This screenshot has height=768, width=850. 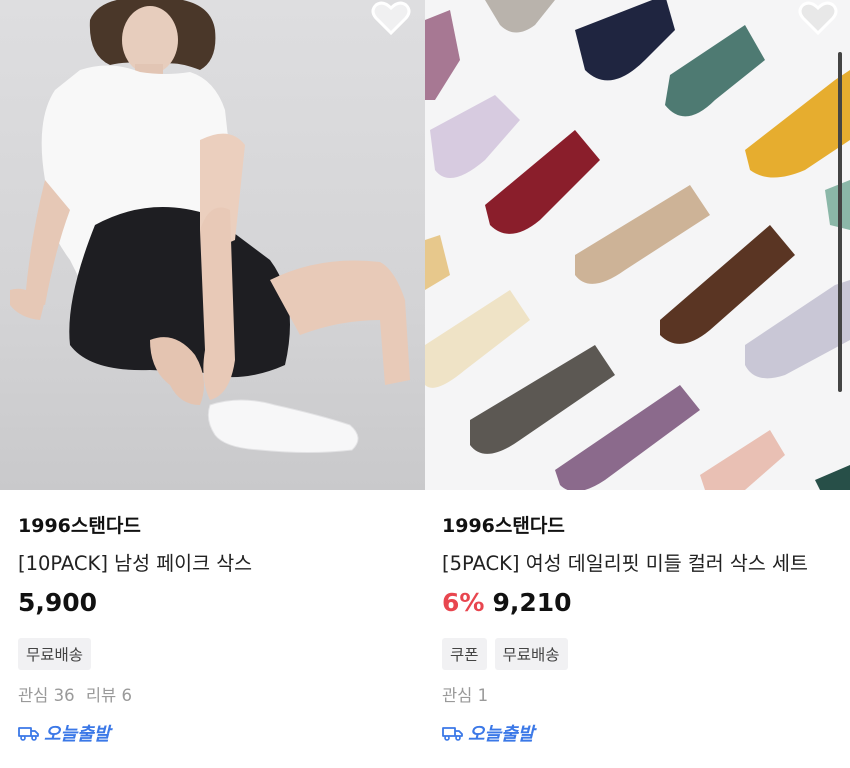 I want to click on product-meta: 관심 36 리뷰 6, so click(x=75, y=694).